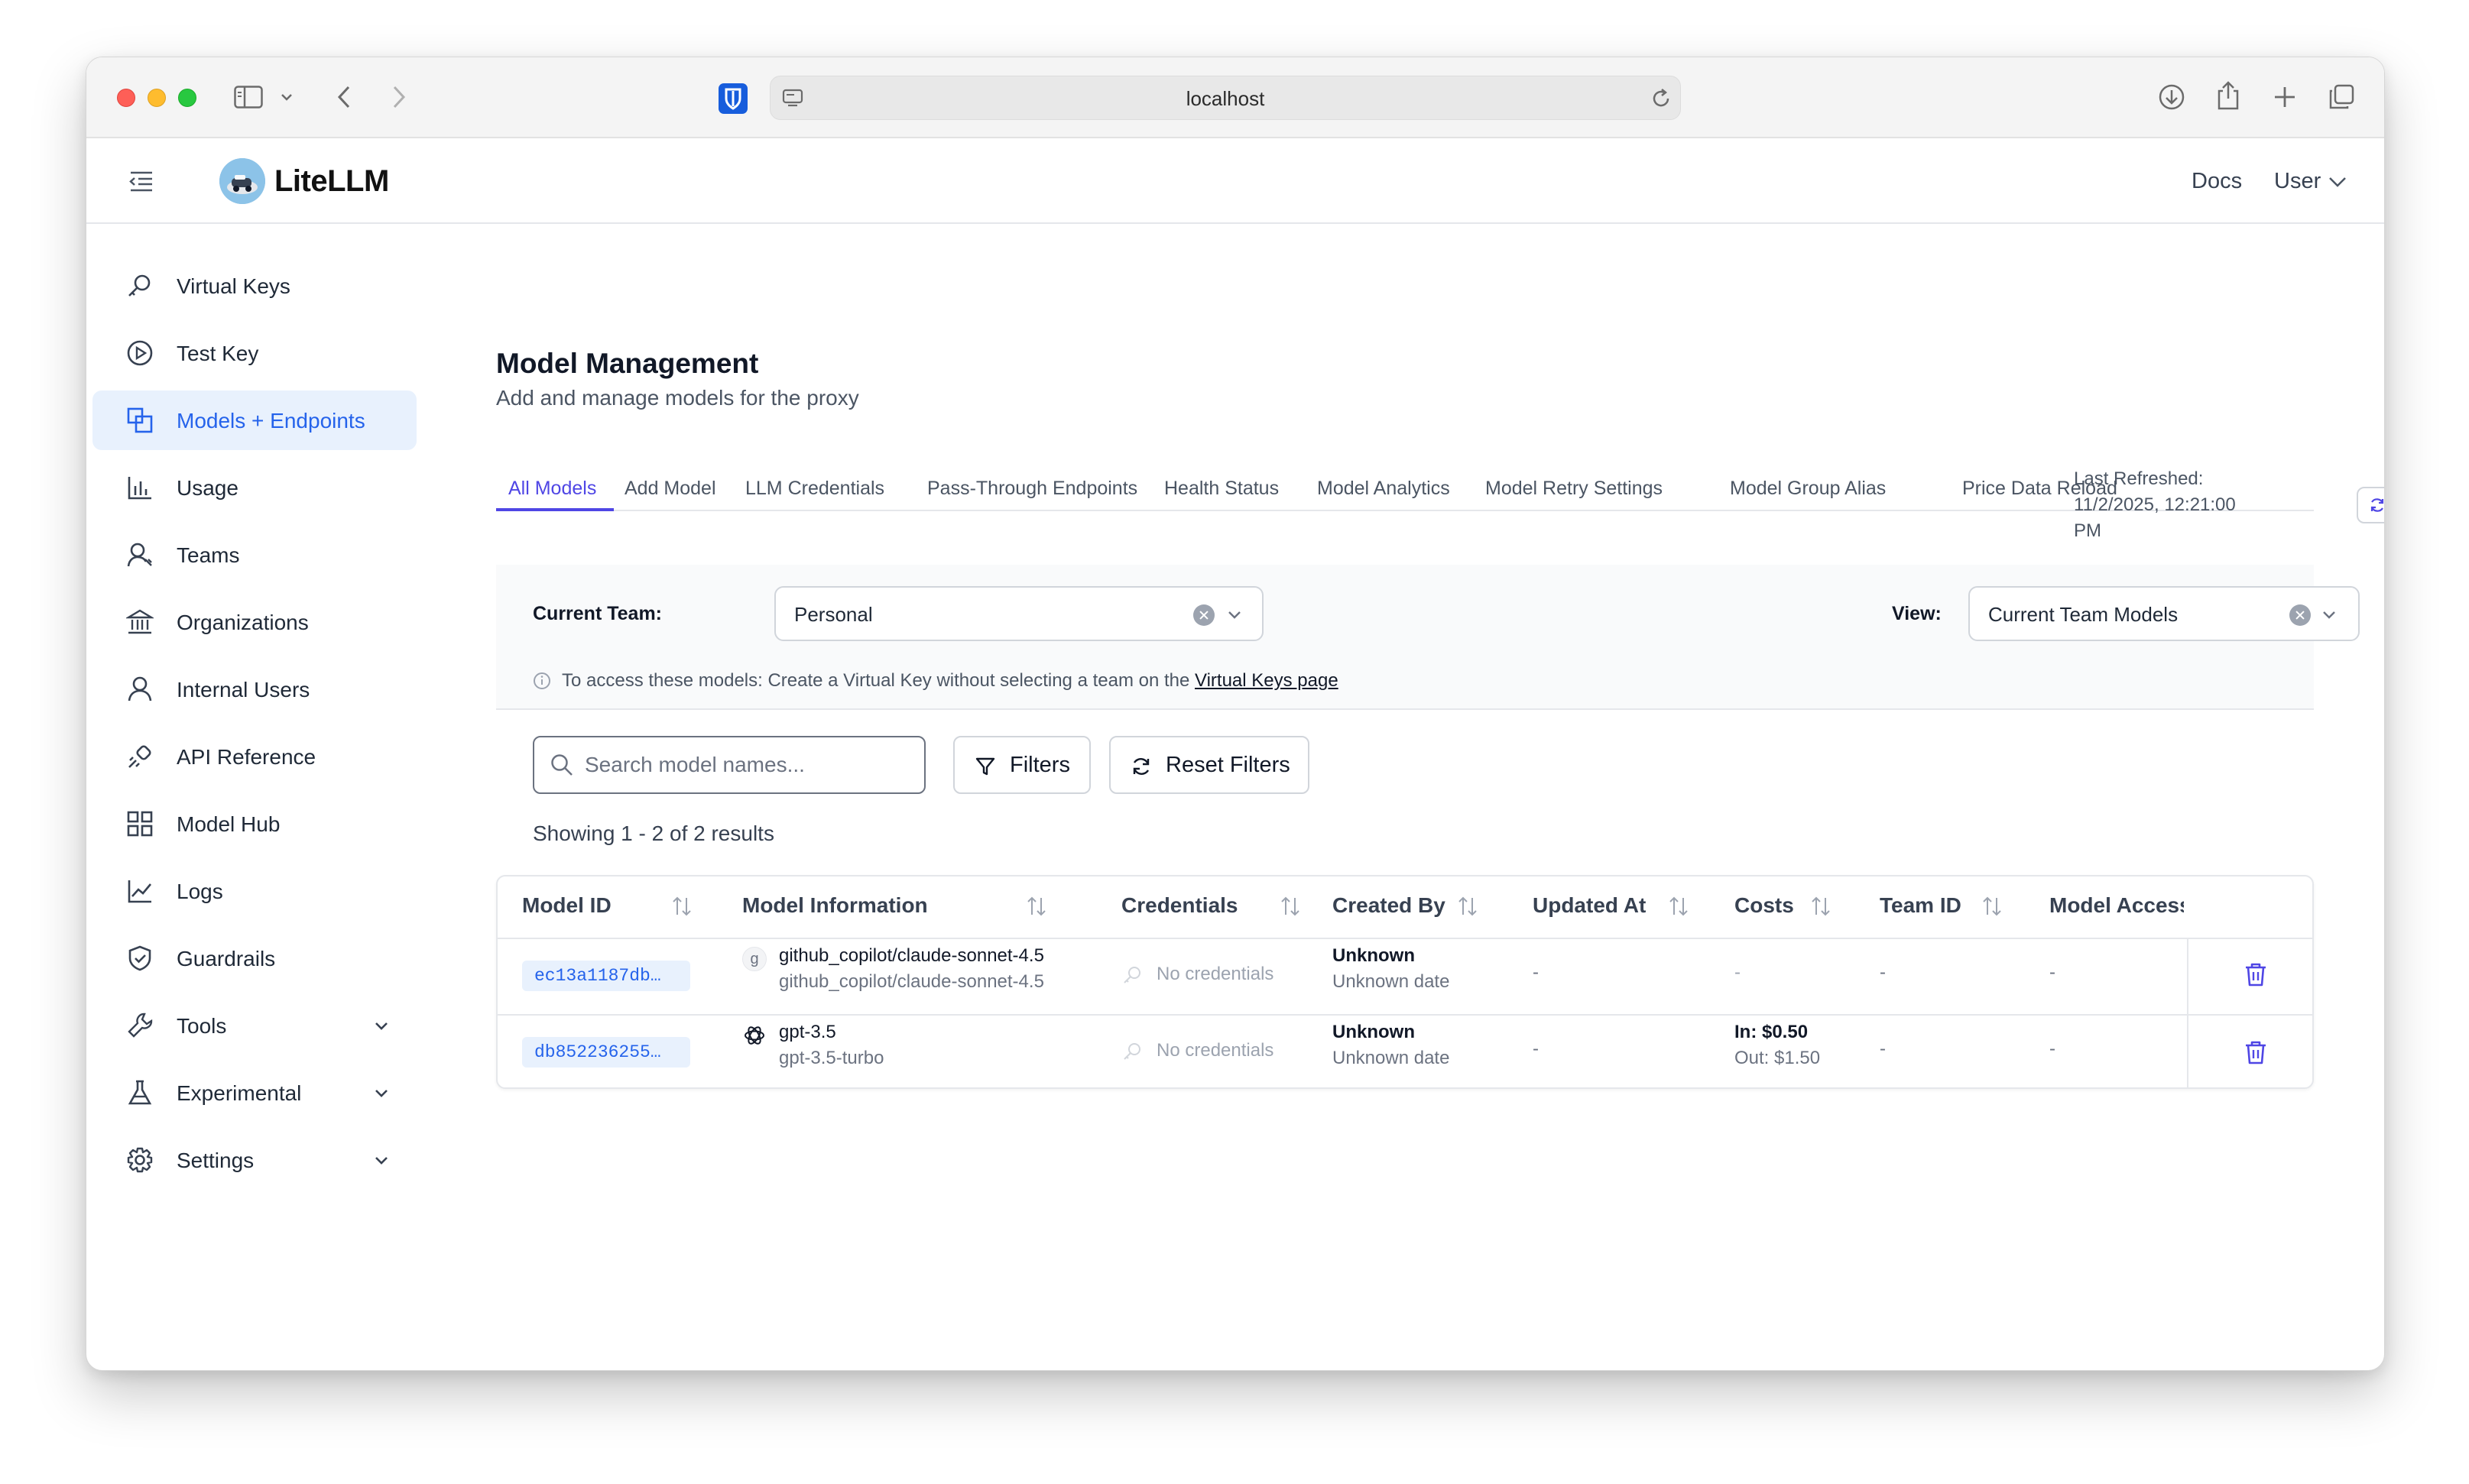  Describe the element at coordinates (140, 420) in the screenshot. I see `block-icon` at that location.